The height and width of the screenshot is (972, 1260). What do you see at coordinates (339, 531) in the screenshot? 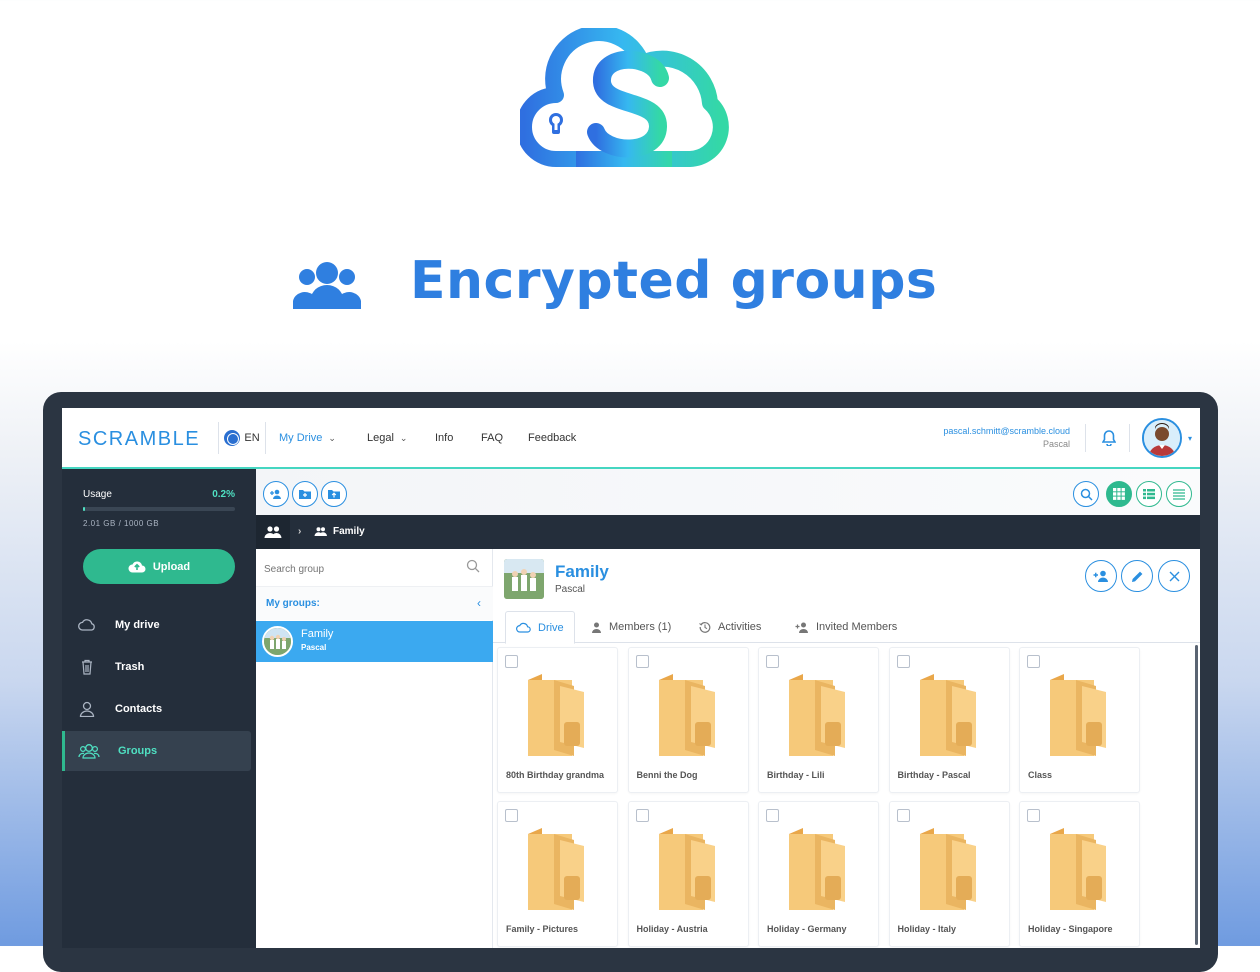
I see `breadcrumb-item: Family` at bounding box center [339, 531].